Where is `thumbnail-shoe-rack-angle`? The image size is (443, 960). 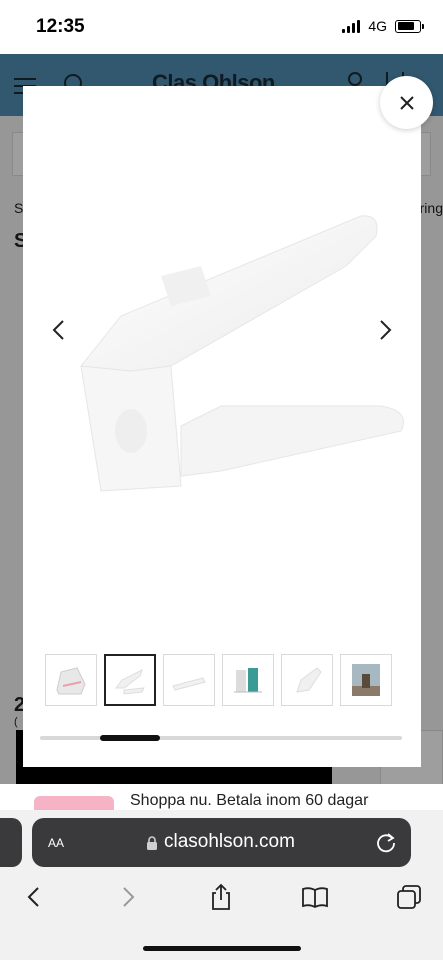 thumbnail-shoe-rack-angle is located at coordinates (307, 680).